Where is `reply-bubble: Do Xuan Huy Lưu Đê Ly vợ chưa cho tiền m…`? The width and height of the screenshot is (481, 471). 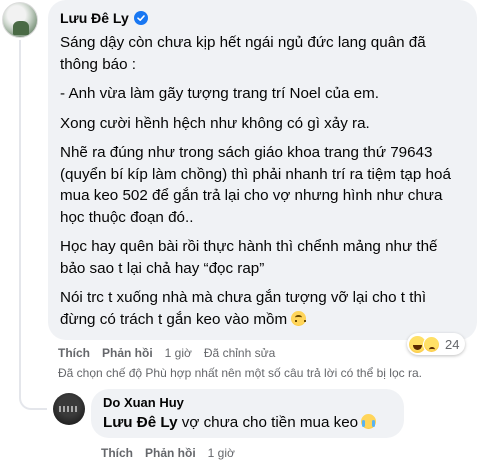 reply-bubble: Do Xuan Huy Lưu Đê Ly vợ chưa cho tiền m… is located at coordinates (247, 413).